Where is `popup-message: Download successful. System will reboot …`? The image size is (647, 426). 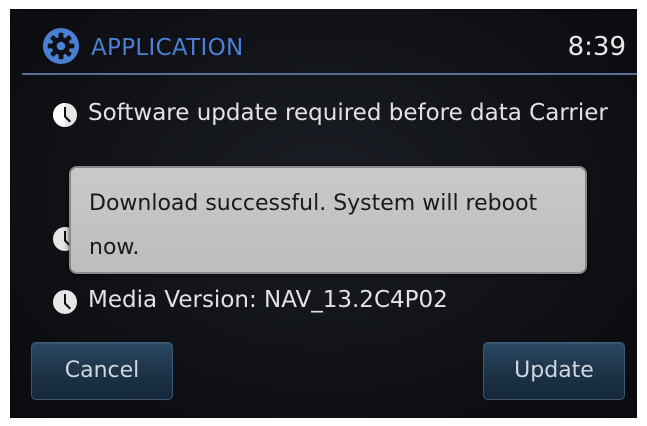 popup-message: Download successful. System will reboot … is located at coordinates (313, 225).